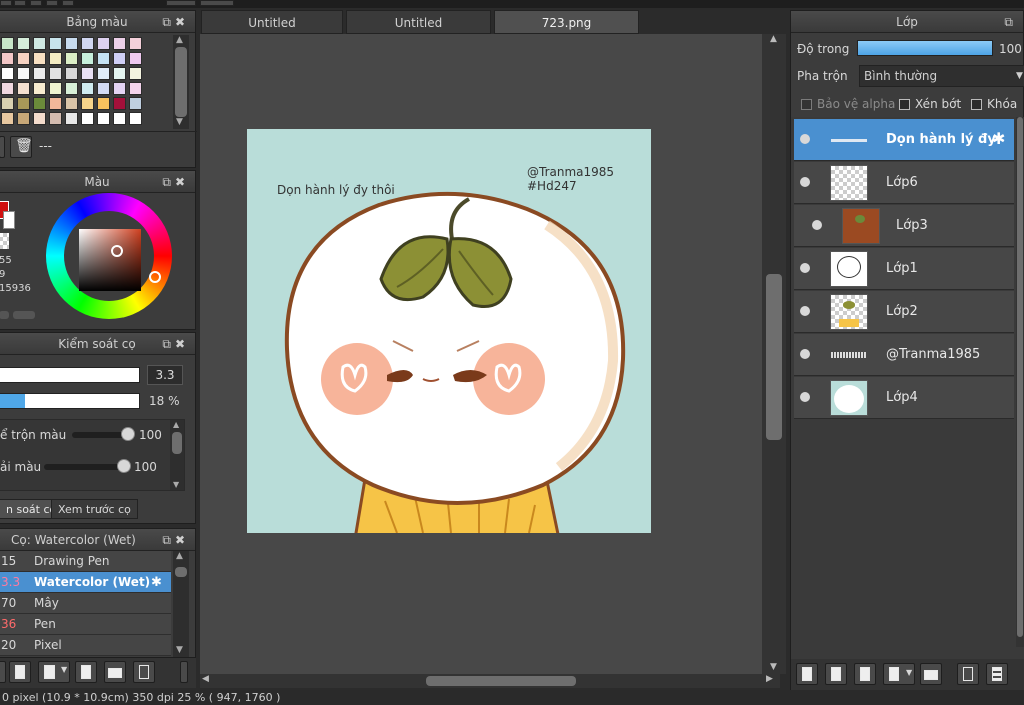 The image size is (1024, 705). Describe the element at coordinates (115, 672) in the screenshot. I see `brush-folder-button` at that location.